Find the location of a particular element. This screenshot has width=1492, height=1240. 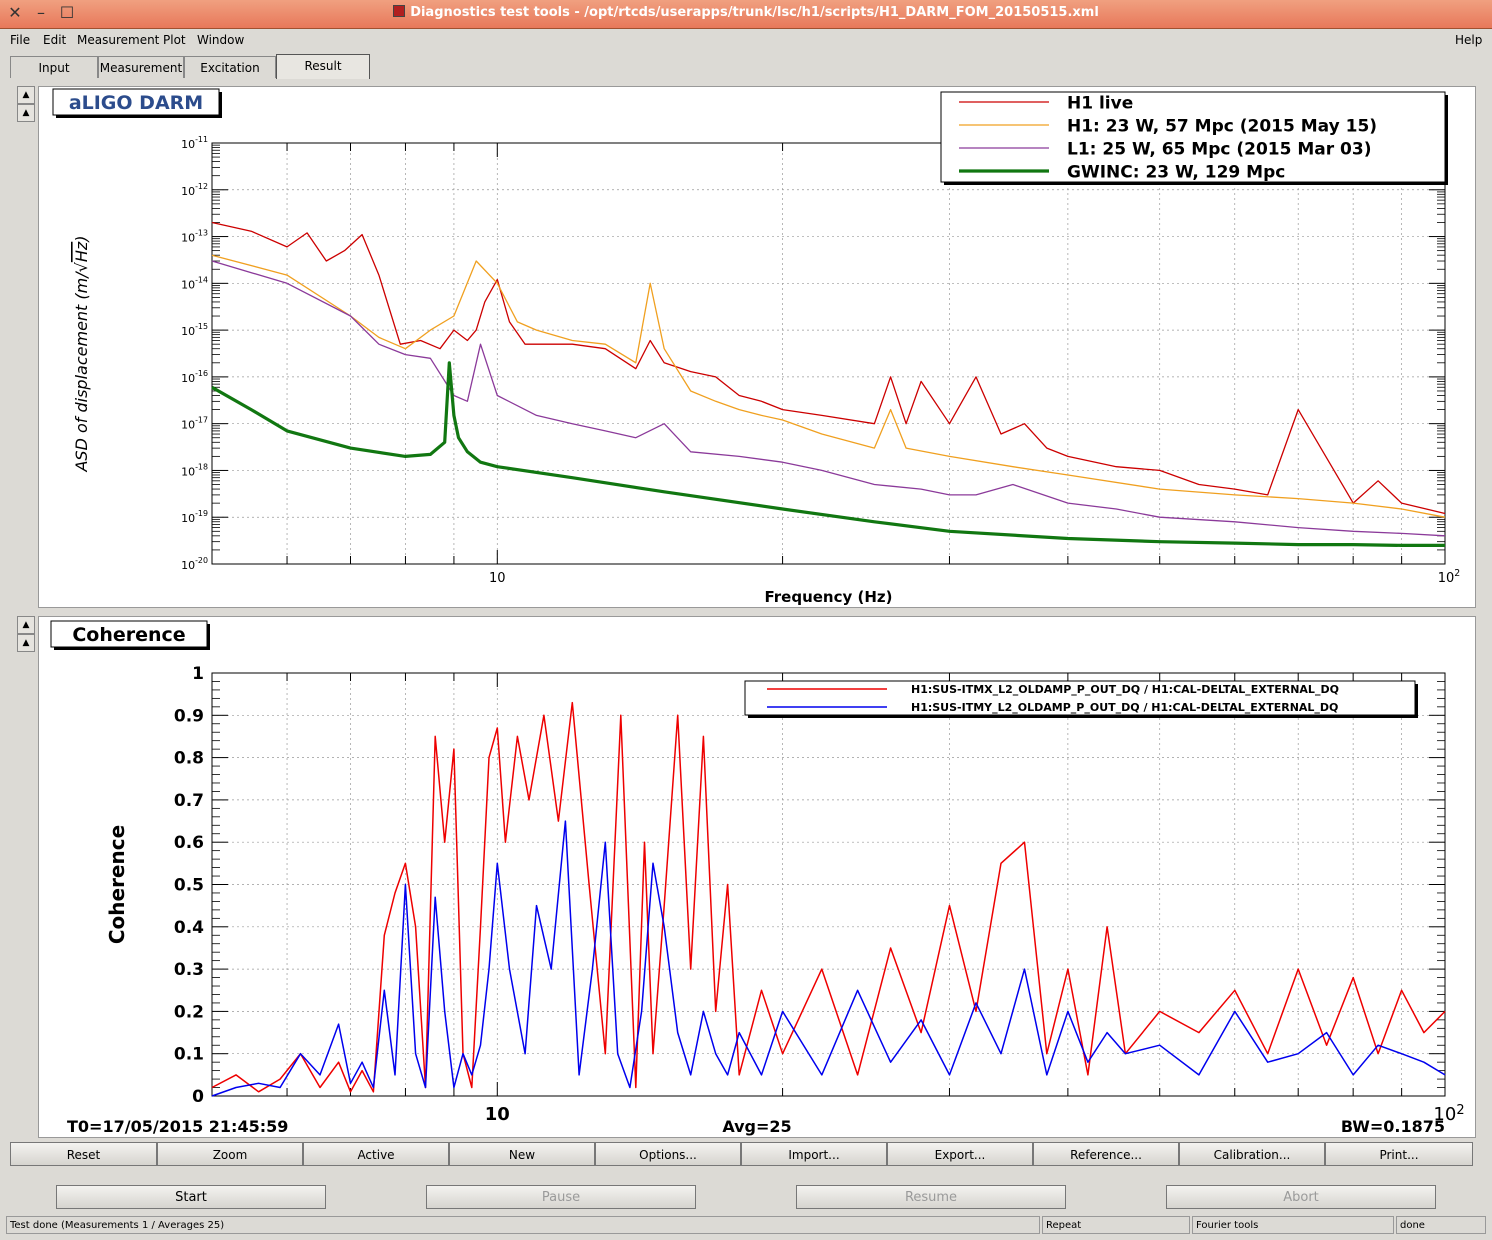

pad-up-button: ▲ is located at coordinates (26, 95).